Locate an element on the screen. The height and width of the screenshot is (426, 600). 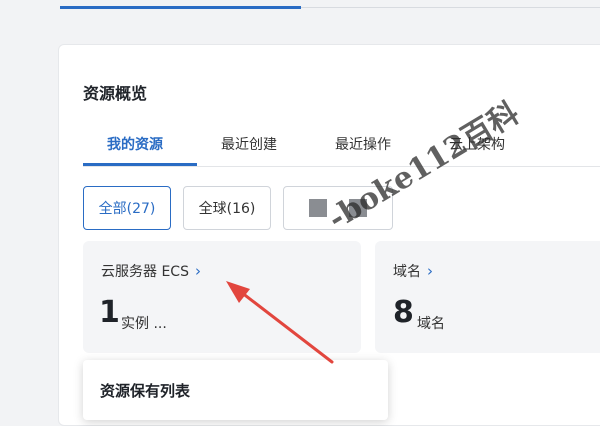
annotation-arrow is located at coordinates (280, 322).